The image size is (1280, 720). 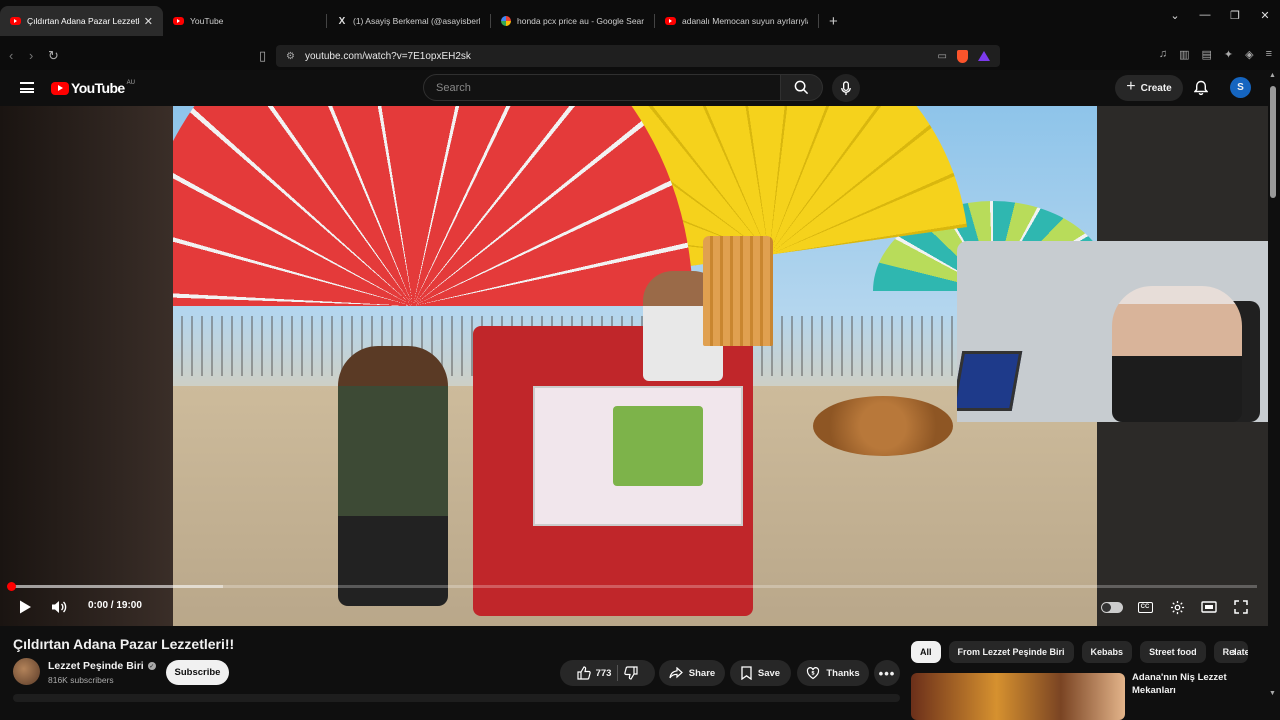 What do you see at coordinates (1205, 15) in the screenshot?
I see `minimize-icon: —` at bounding box center [1205, 15].